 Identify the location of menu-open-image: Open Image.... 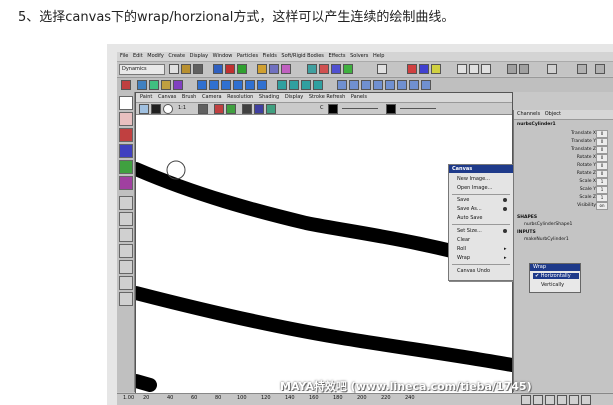
(474, 188).